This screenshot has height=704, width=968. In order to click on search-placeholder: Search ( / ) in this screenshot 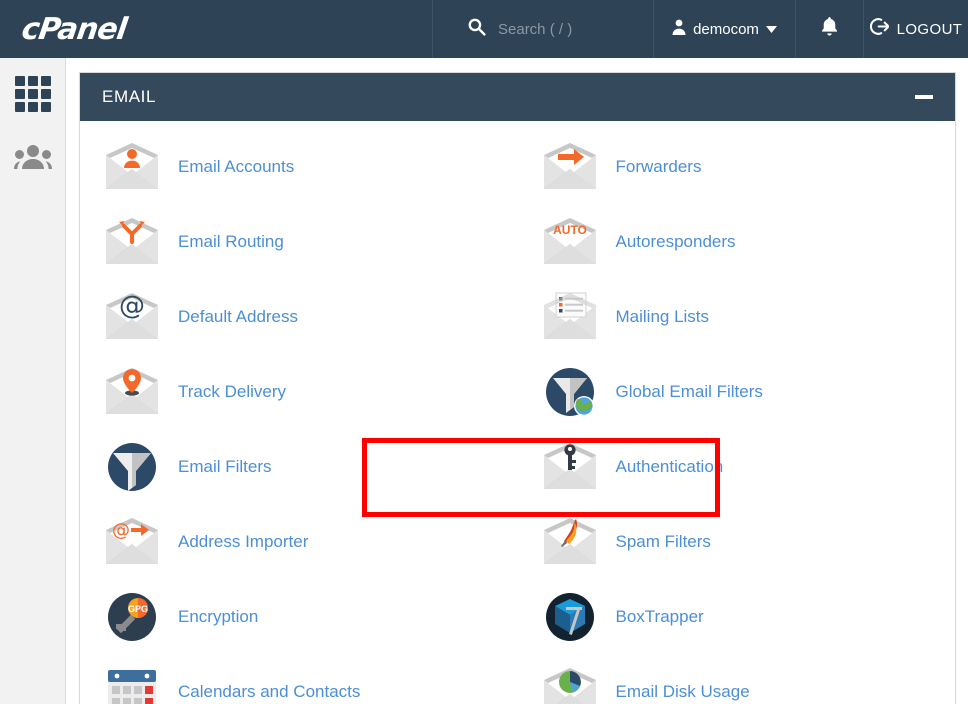, I will do `click(535, 29)`.